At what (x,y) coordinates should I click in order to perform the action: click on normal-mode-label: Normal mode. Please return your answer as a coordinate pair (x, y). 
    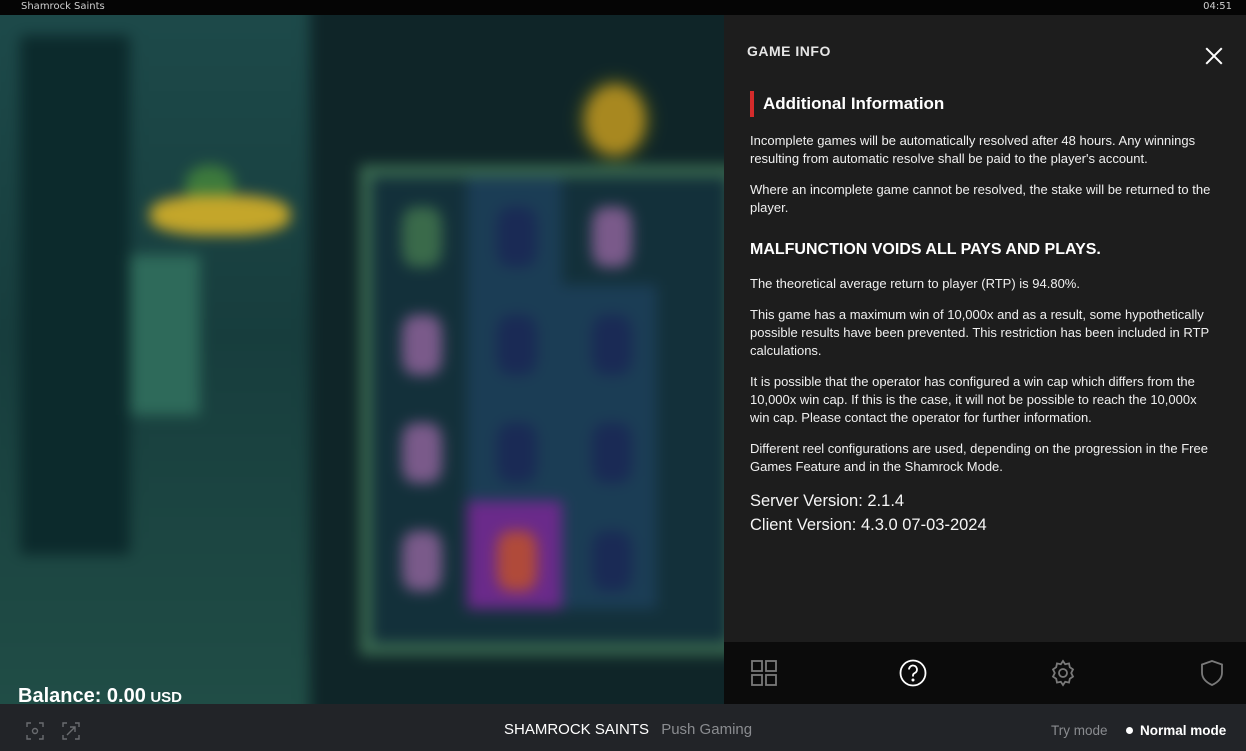
    Looking at the image, I should click on (1183, 730).